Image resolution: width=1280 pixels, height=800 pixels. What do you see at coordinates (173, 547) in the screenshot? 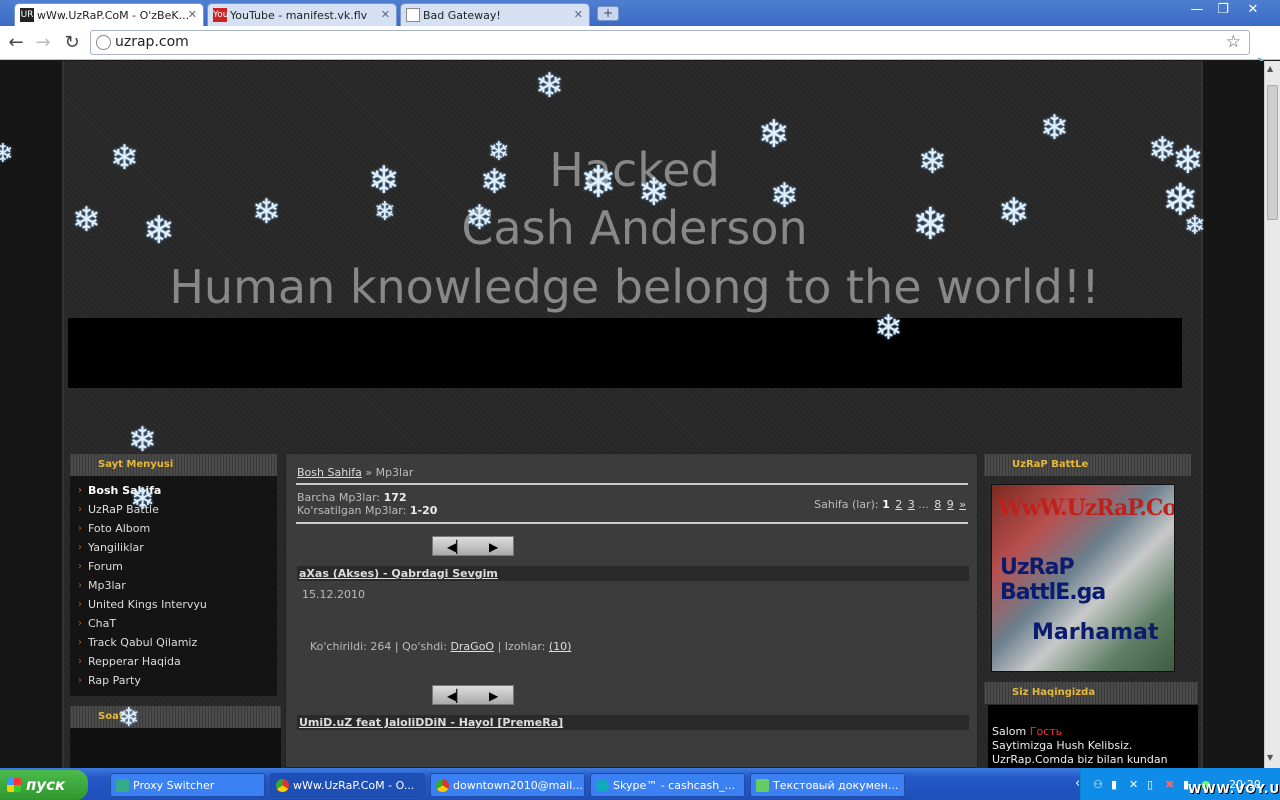
I see `menu-item-yangiliklar: Yangiliklar` at bounding box center [173, 547].